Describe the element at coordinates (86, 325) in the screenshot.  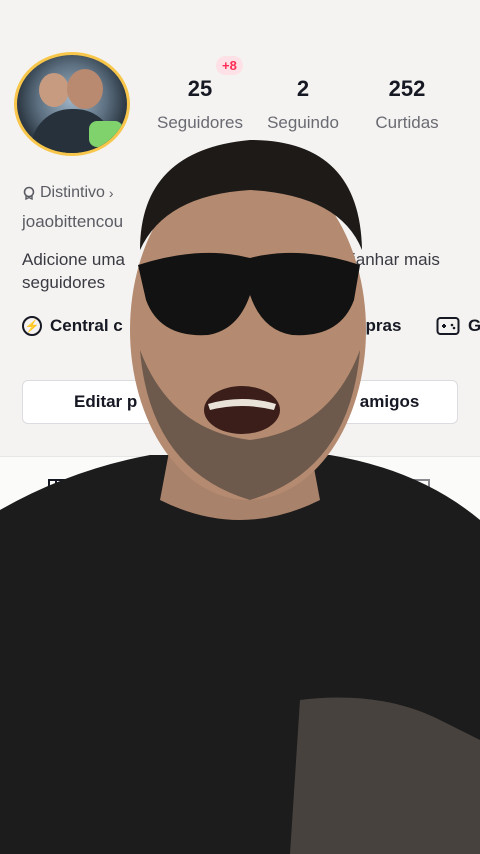
I see `creator-center-label: Central c` at that location.